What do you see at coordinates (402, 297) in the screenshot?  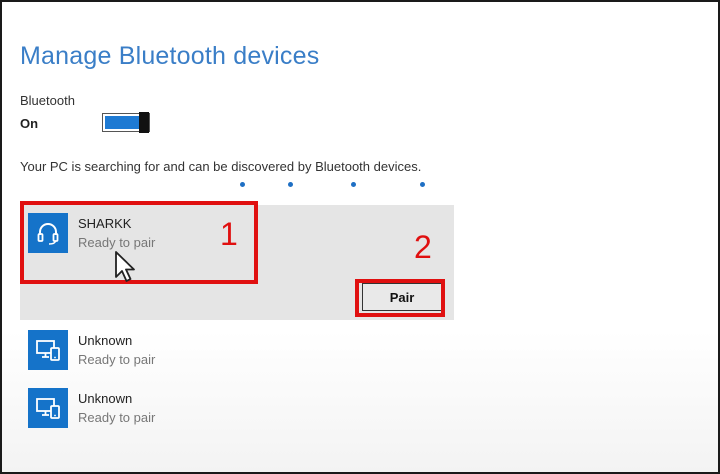 I see `pair-button: Pair` at bounding box center [402, 297].